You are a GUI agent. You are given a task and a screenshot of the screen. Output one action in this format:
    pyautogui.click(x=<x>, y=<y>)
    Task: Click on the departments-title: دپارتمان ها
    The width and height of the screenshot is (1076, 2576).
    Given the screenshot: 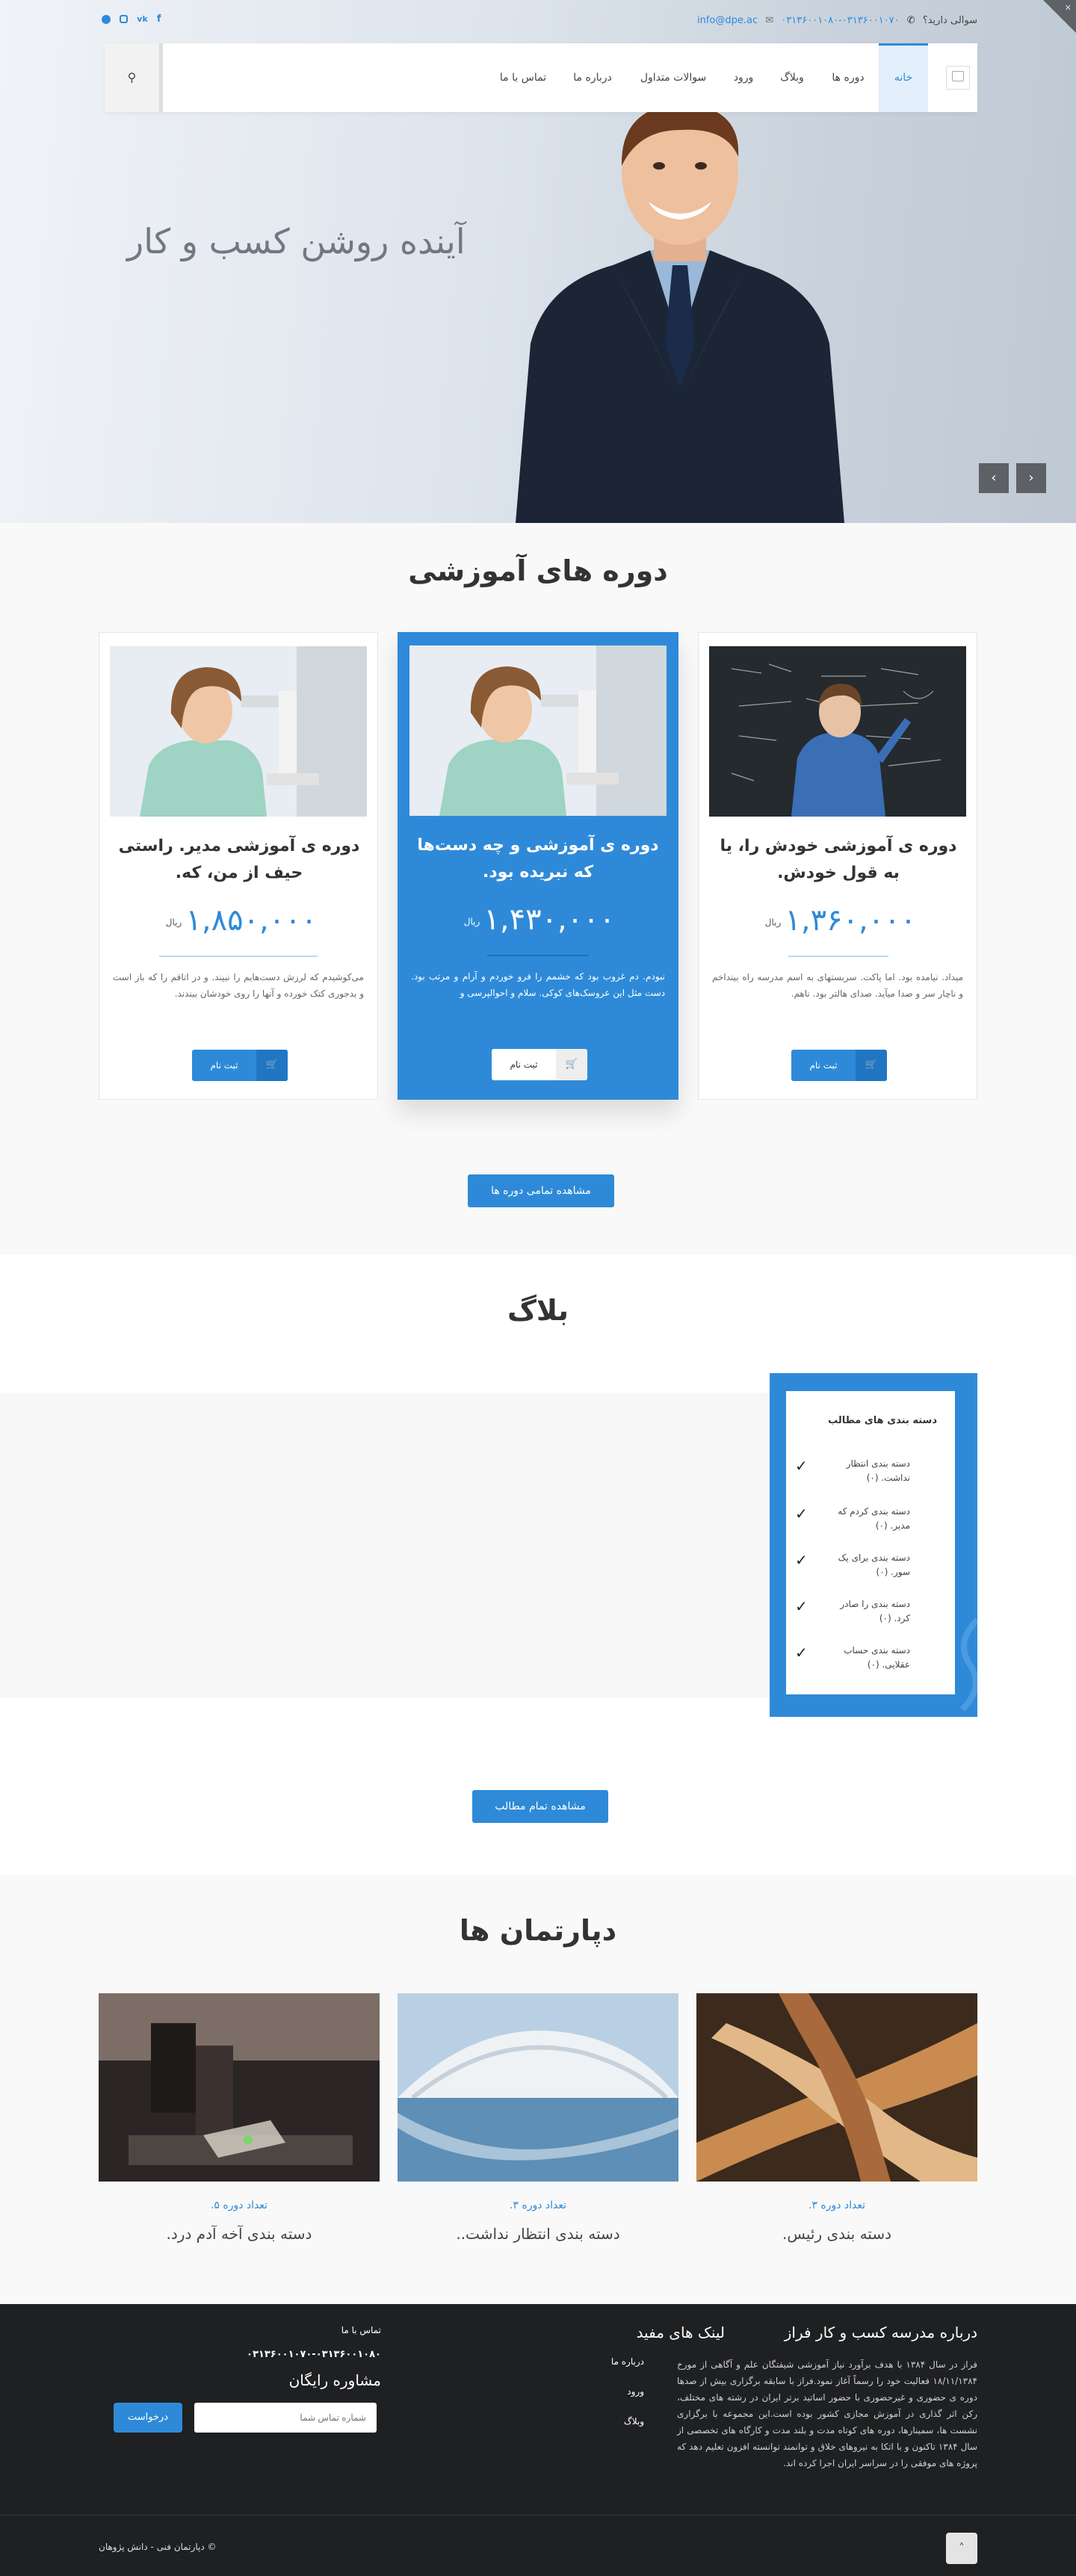 What is the action you would take?
    pyautogui.click(x=538, y=1930)
    